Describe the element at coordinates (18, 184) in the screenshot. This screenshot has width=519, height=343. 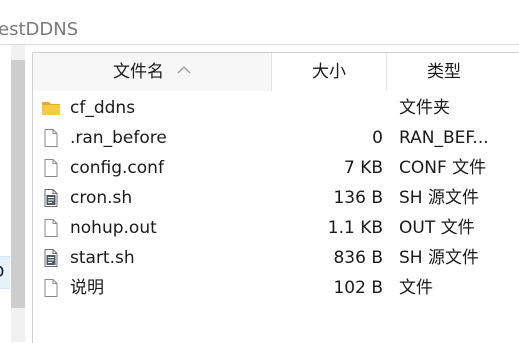
I see `nav-scrollbar-thumb` at that location.